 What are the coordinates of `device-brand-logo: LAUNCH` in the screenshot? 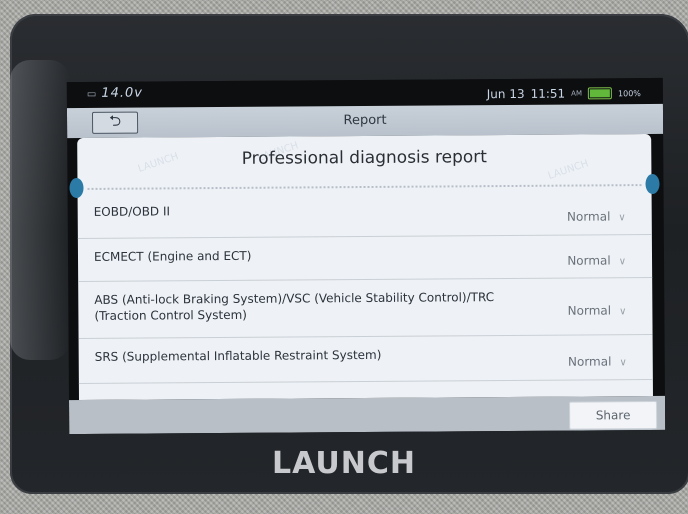 It's located at (343, 463).